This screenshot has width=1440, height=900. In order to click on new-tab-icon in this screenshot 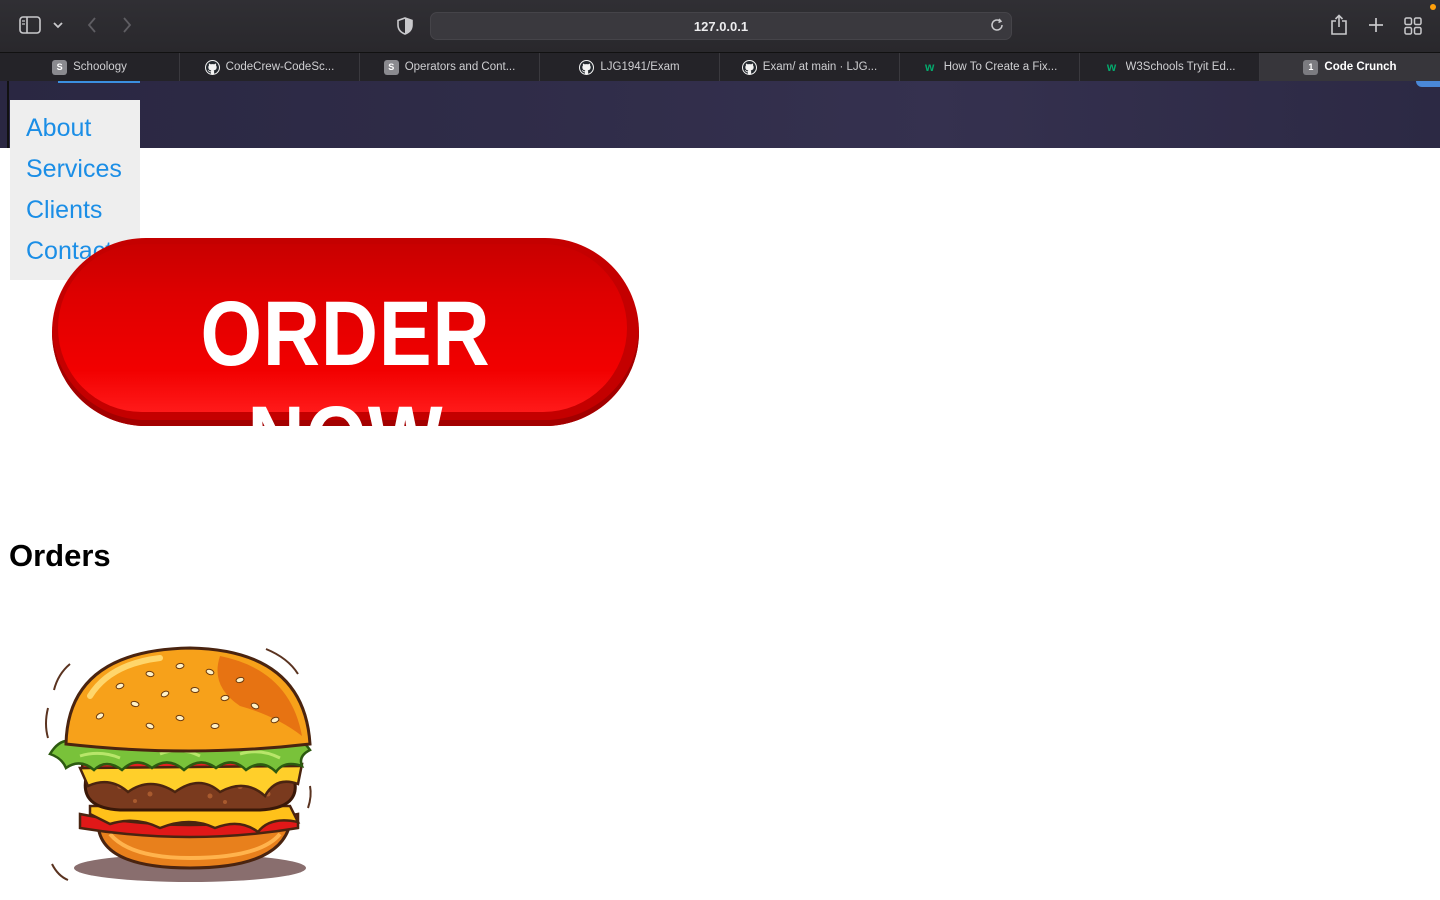, I will do `click(1376, 25)`.